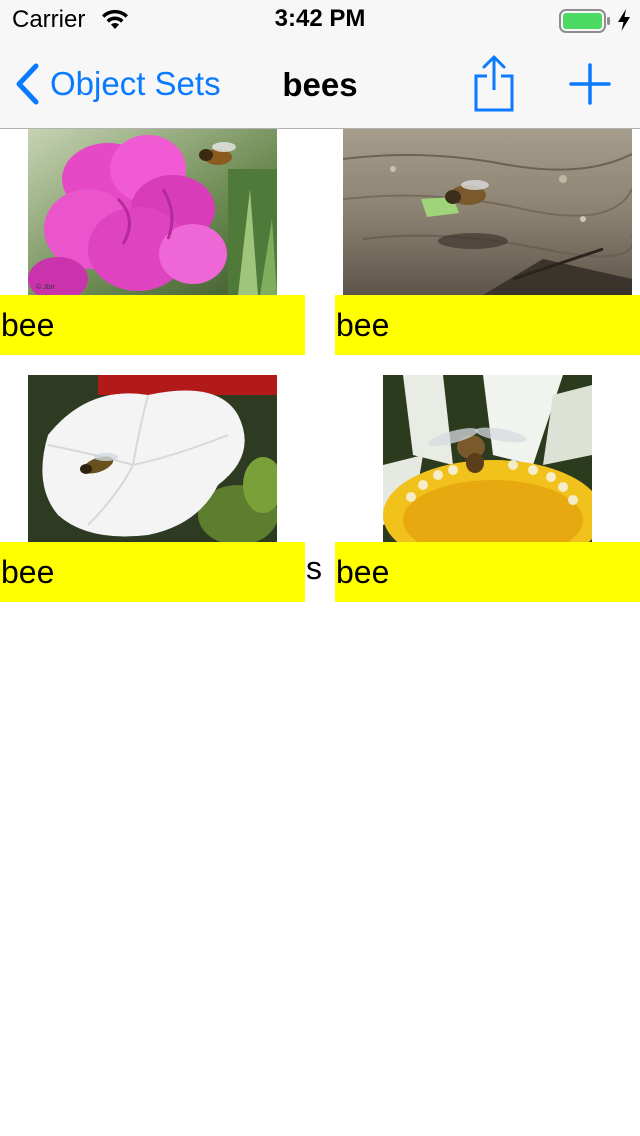  Describe the element at coordinates (314, 568) in the screenshot. I see `stray-text: s` at that location.